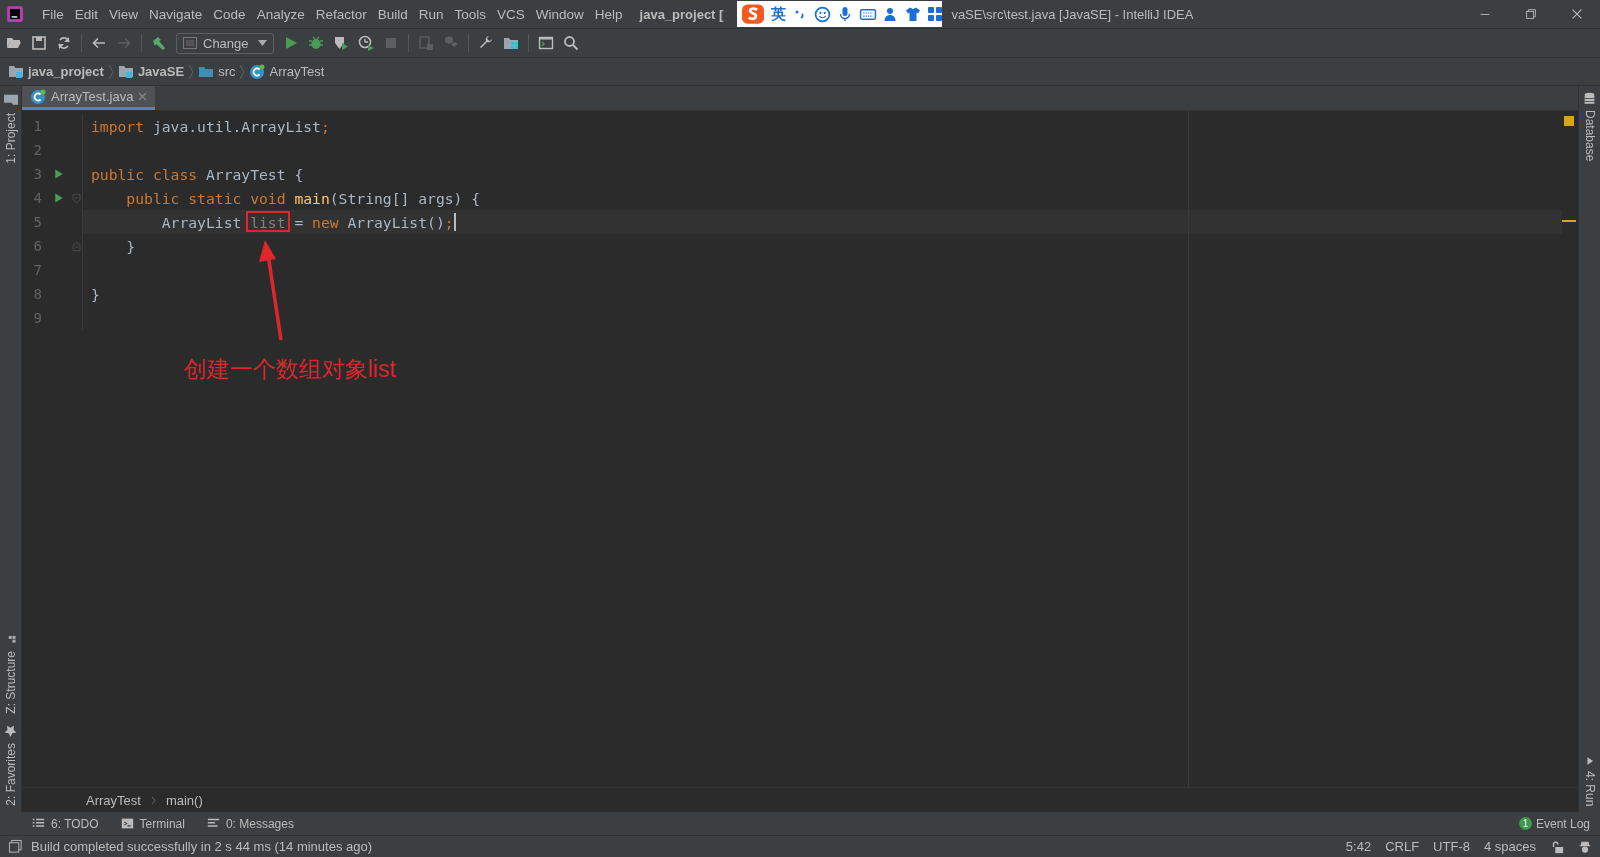 The width and height of the screenshot is (1600, 857). I want to click on profiler-icon, so click(366, 43).